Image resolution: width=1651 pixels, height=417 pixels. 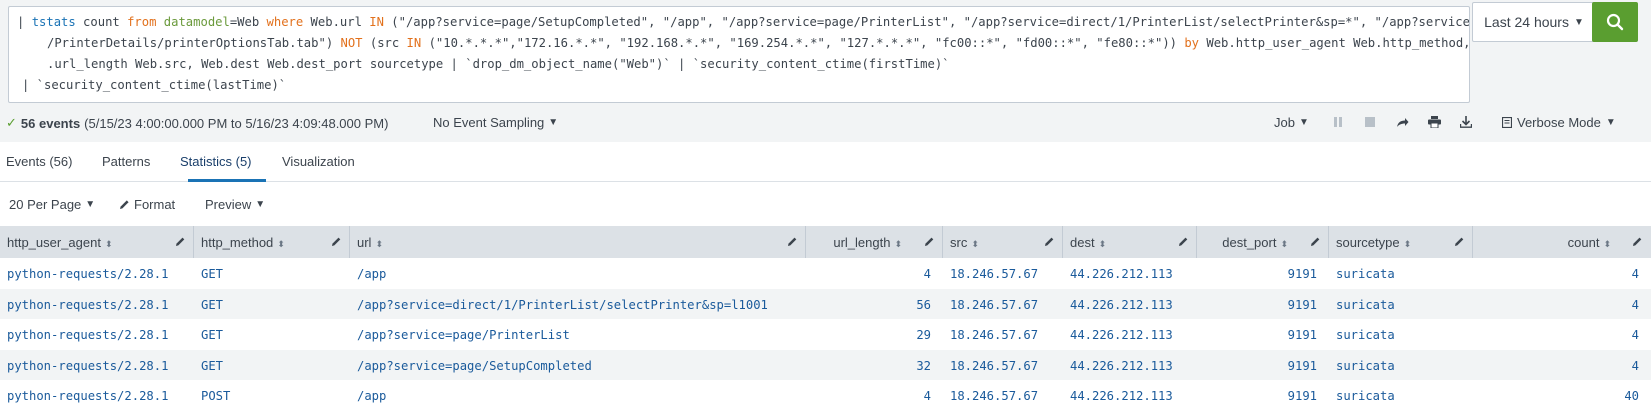 I want to click on stop-icon, so click(x=1370, y=122).